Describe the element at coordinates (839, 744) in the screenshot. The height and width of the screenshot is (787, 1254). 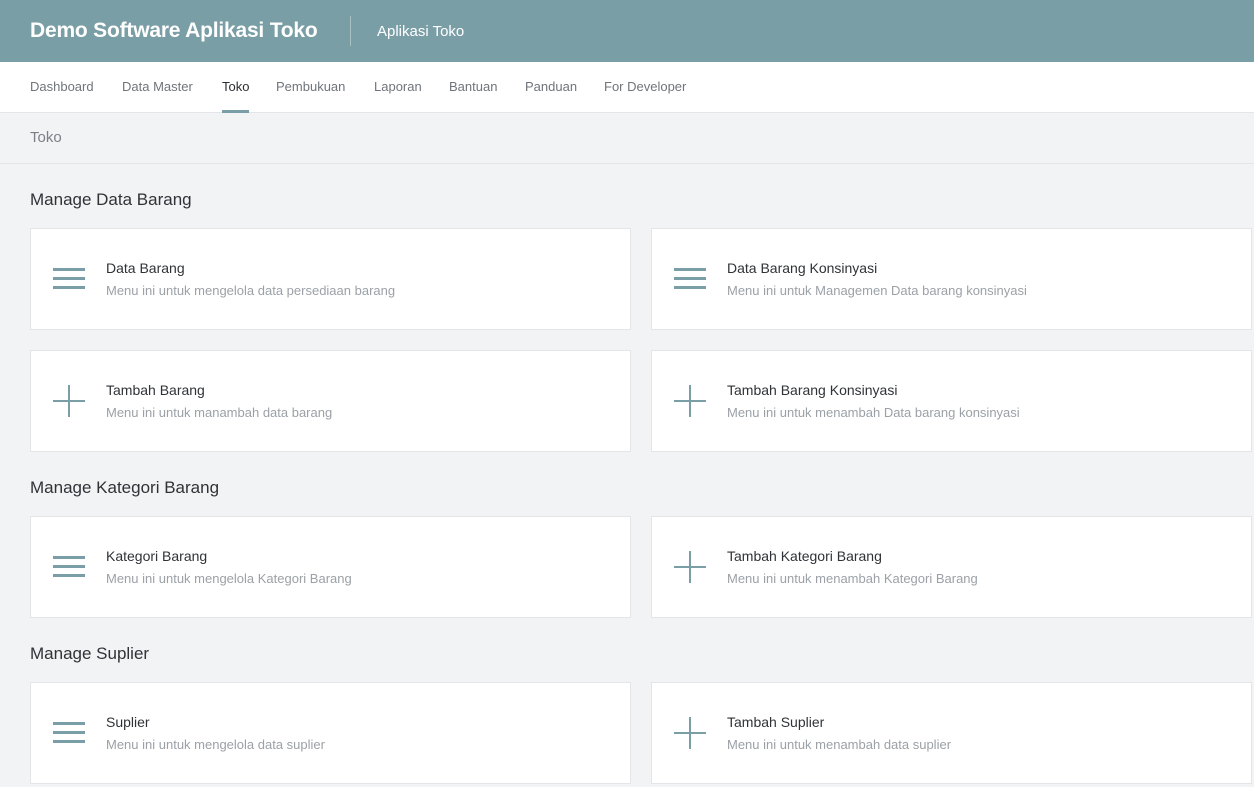
I see `card-description: Menu ini untuk menambah data suplier` at that location.